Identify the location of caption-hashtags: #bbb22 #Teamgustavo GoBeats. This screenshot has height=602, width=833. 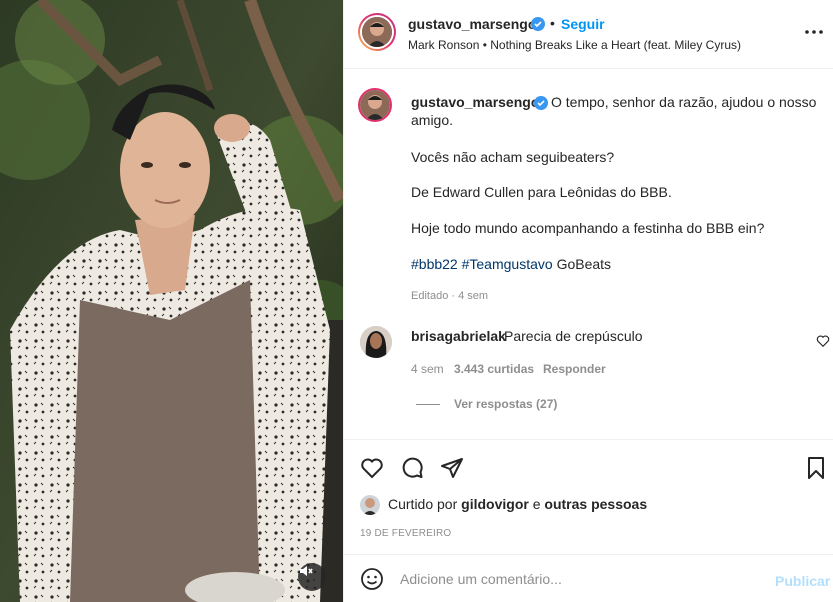
(511, 264).